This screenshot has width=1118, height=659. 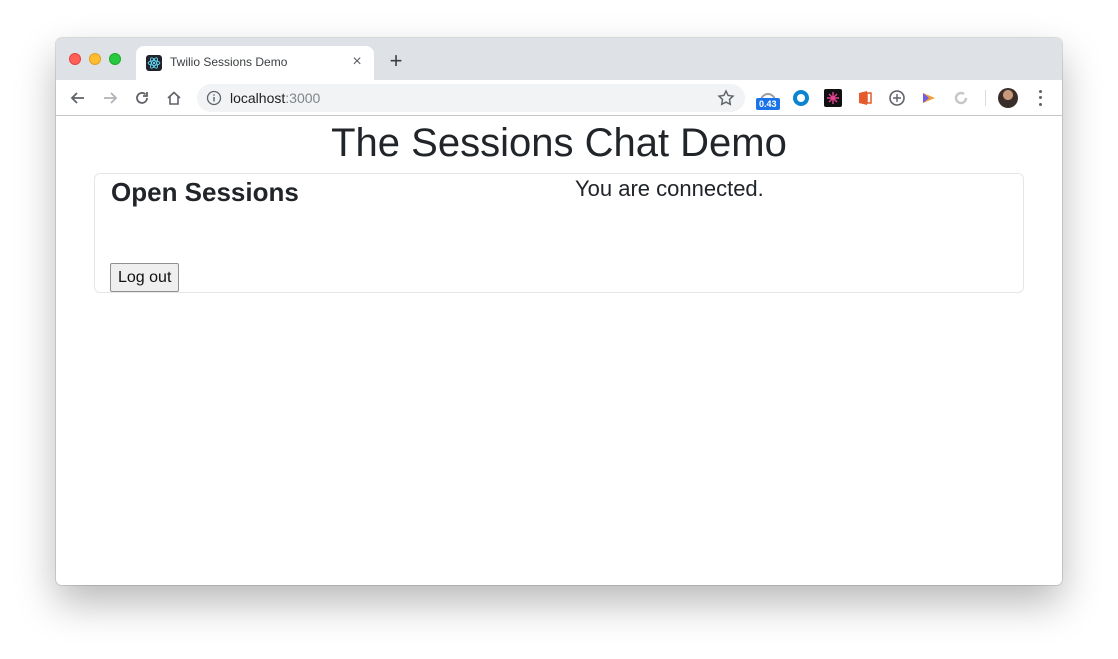 What do you see at coordinates (75, 59) in the screenshot?
I see `close-window-button` at bounding box center [75, 59].